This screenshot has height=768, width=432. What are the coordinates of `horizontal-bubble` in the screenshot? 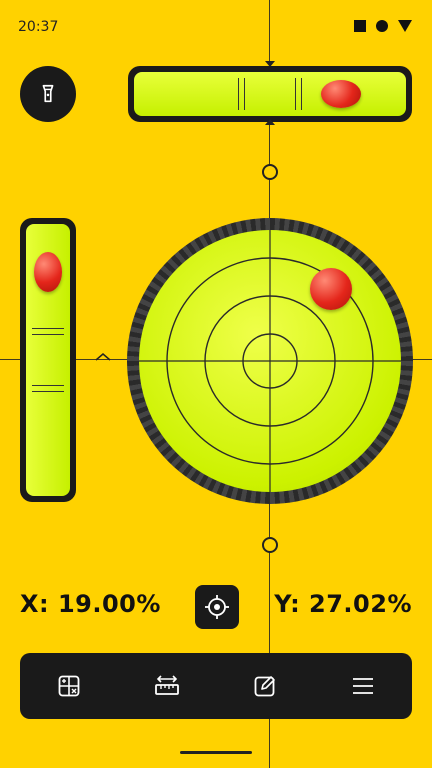 It's located at (340, 94).